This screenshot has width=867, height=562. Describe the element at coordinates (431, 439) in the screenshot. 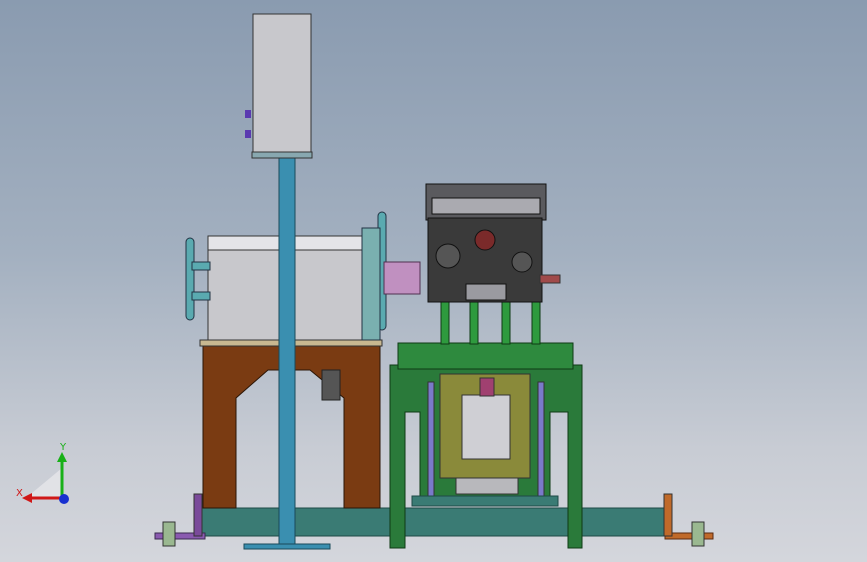

I see `left-guide-rail` at that location.